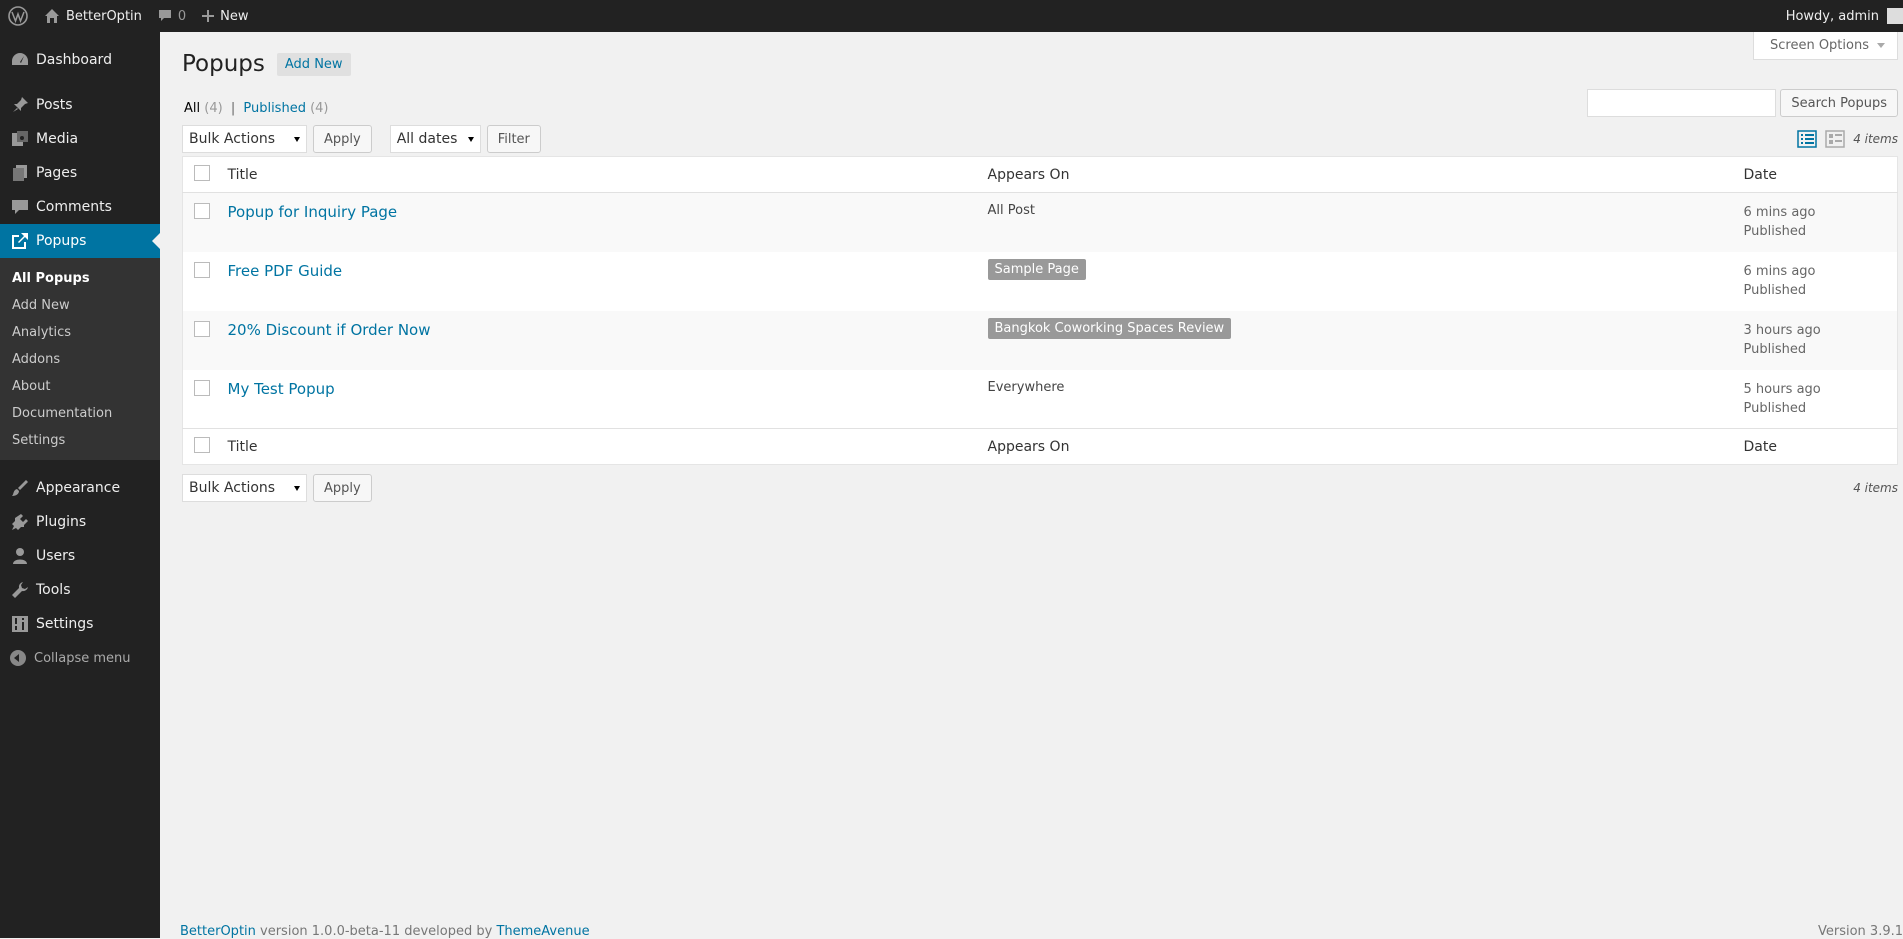 The height and width of the screenshot is (939, 1903). What do you see at coordinates (80, 440) in the screenshot?
I see `submenu-settings: Settings` at bounding box center [80, 440].